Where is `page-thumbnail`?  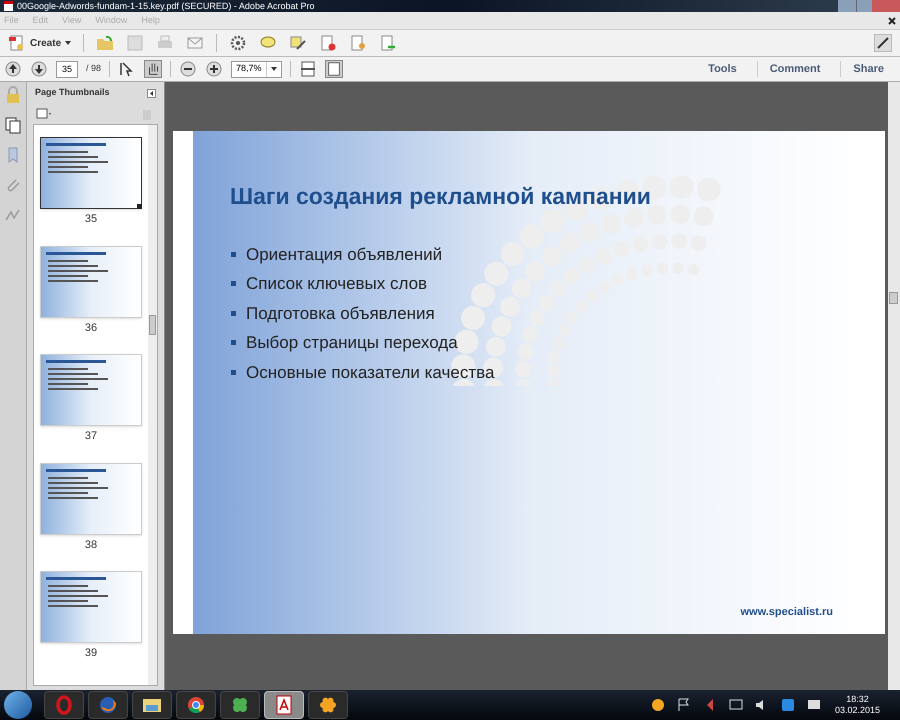 page-thumbnail is located at coordinates (91, 173).